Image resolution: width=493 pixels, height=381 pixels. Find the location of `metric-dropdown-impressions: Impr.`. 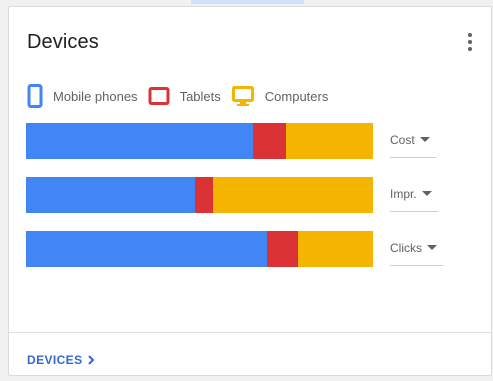

metric-dropdown-impressions: Impr. is located at coordinates (414, 199).